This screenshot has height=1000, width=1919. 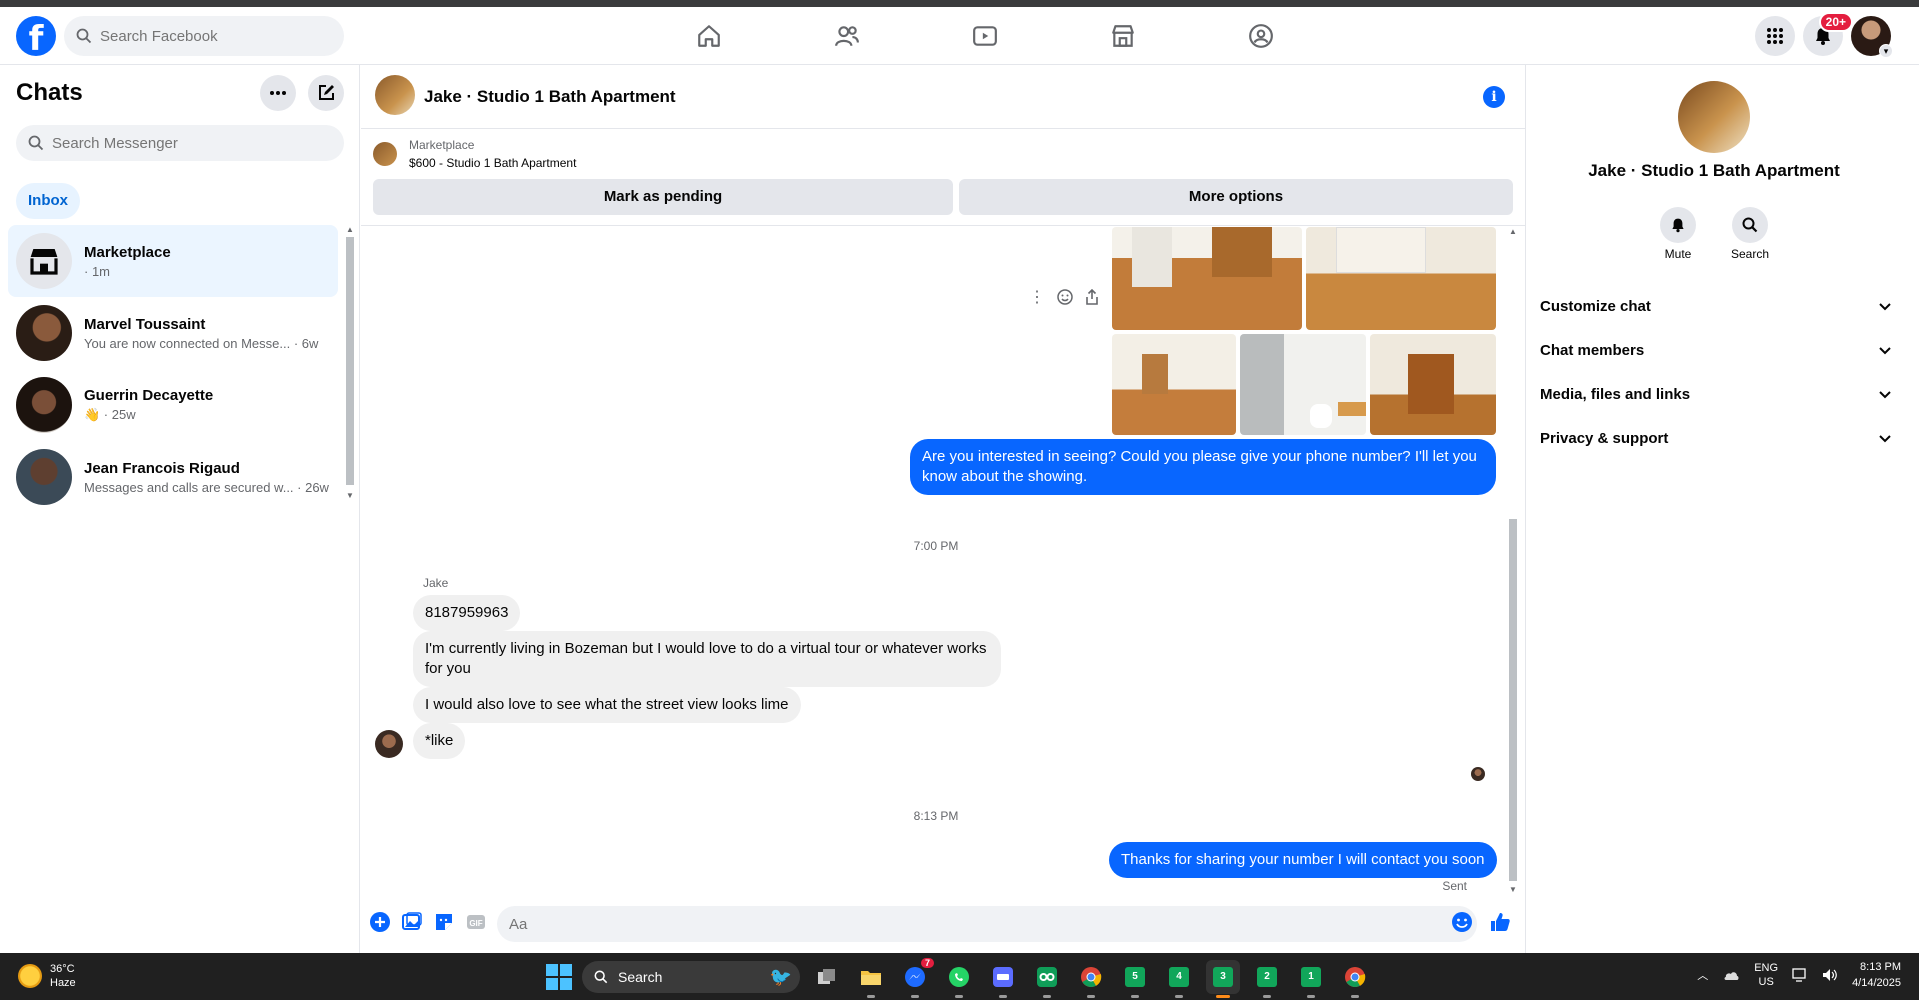 What do you see at coordinates (1876, 975) in the screenshot?
I see `system-clock: 8:13 PM 4/14/2025` at bounding box center [1876, 975].